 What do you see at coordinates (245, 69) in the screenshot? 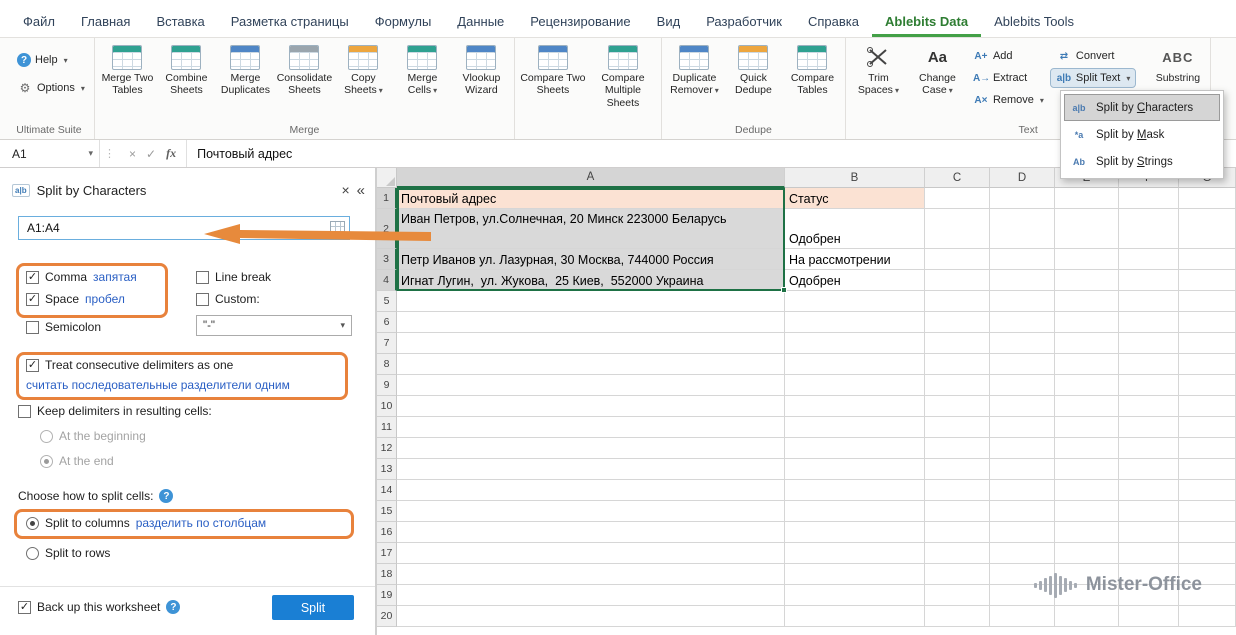
I see `ribbon-button-merge-duplicates: Merge Duplicates` at bounding box center [245, 69].